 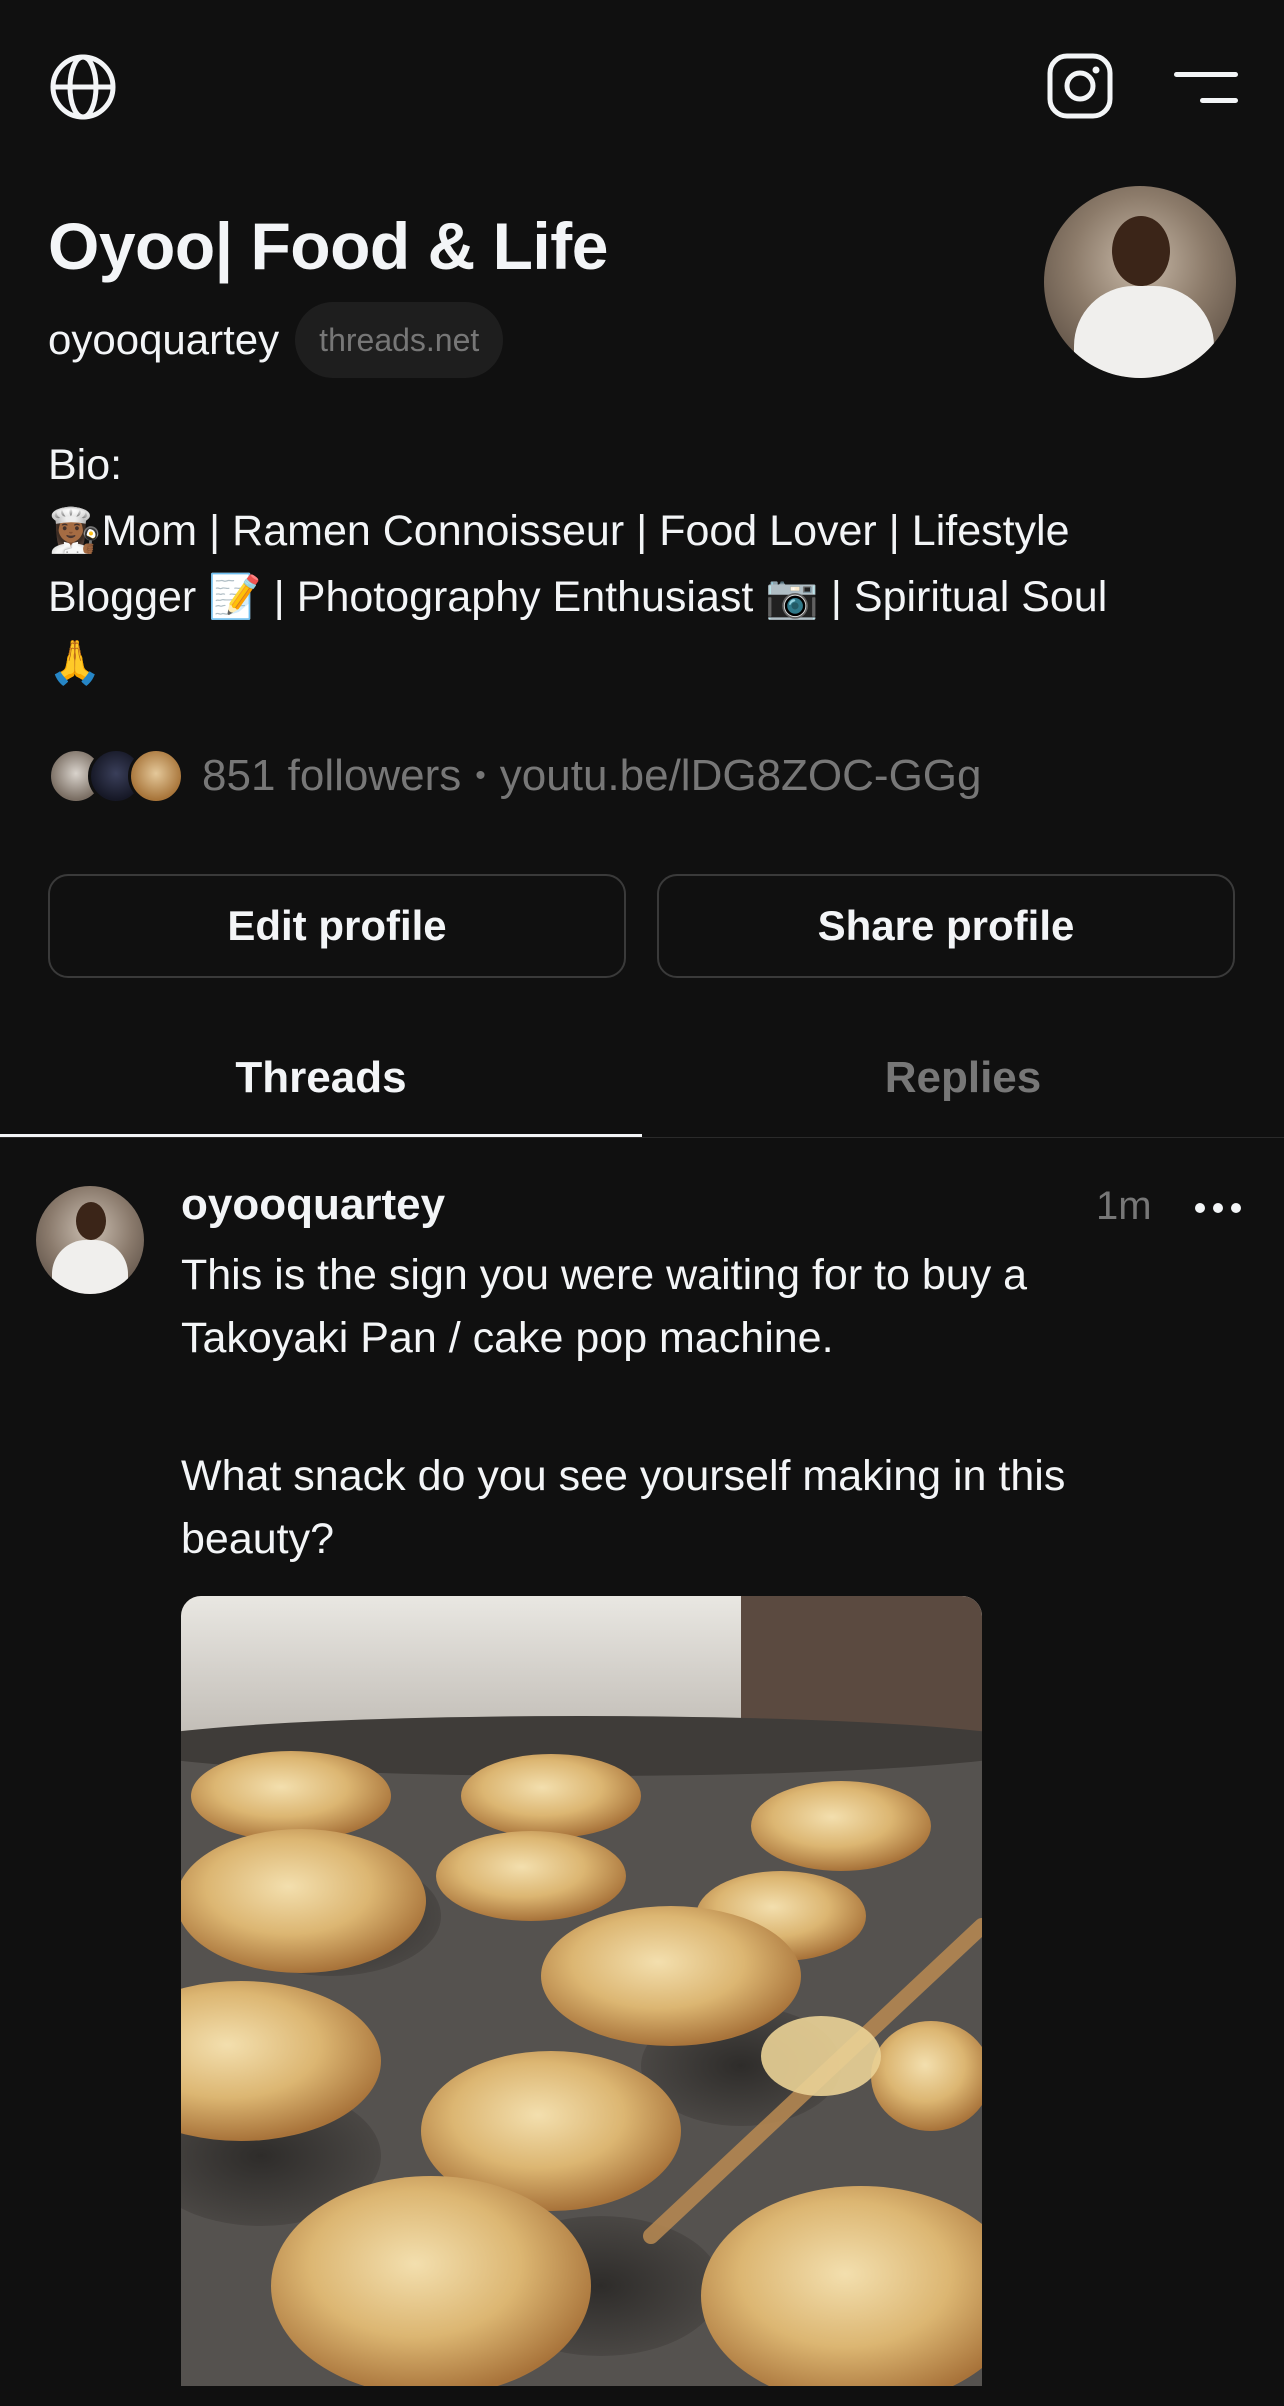 What do you see at coordinates (83, 87) in the screenshot?
I see `globe-icon` at bounding box center [83, 87].